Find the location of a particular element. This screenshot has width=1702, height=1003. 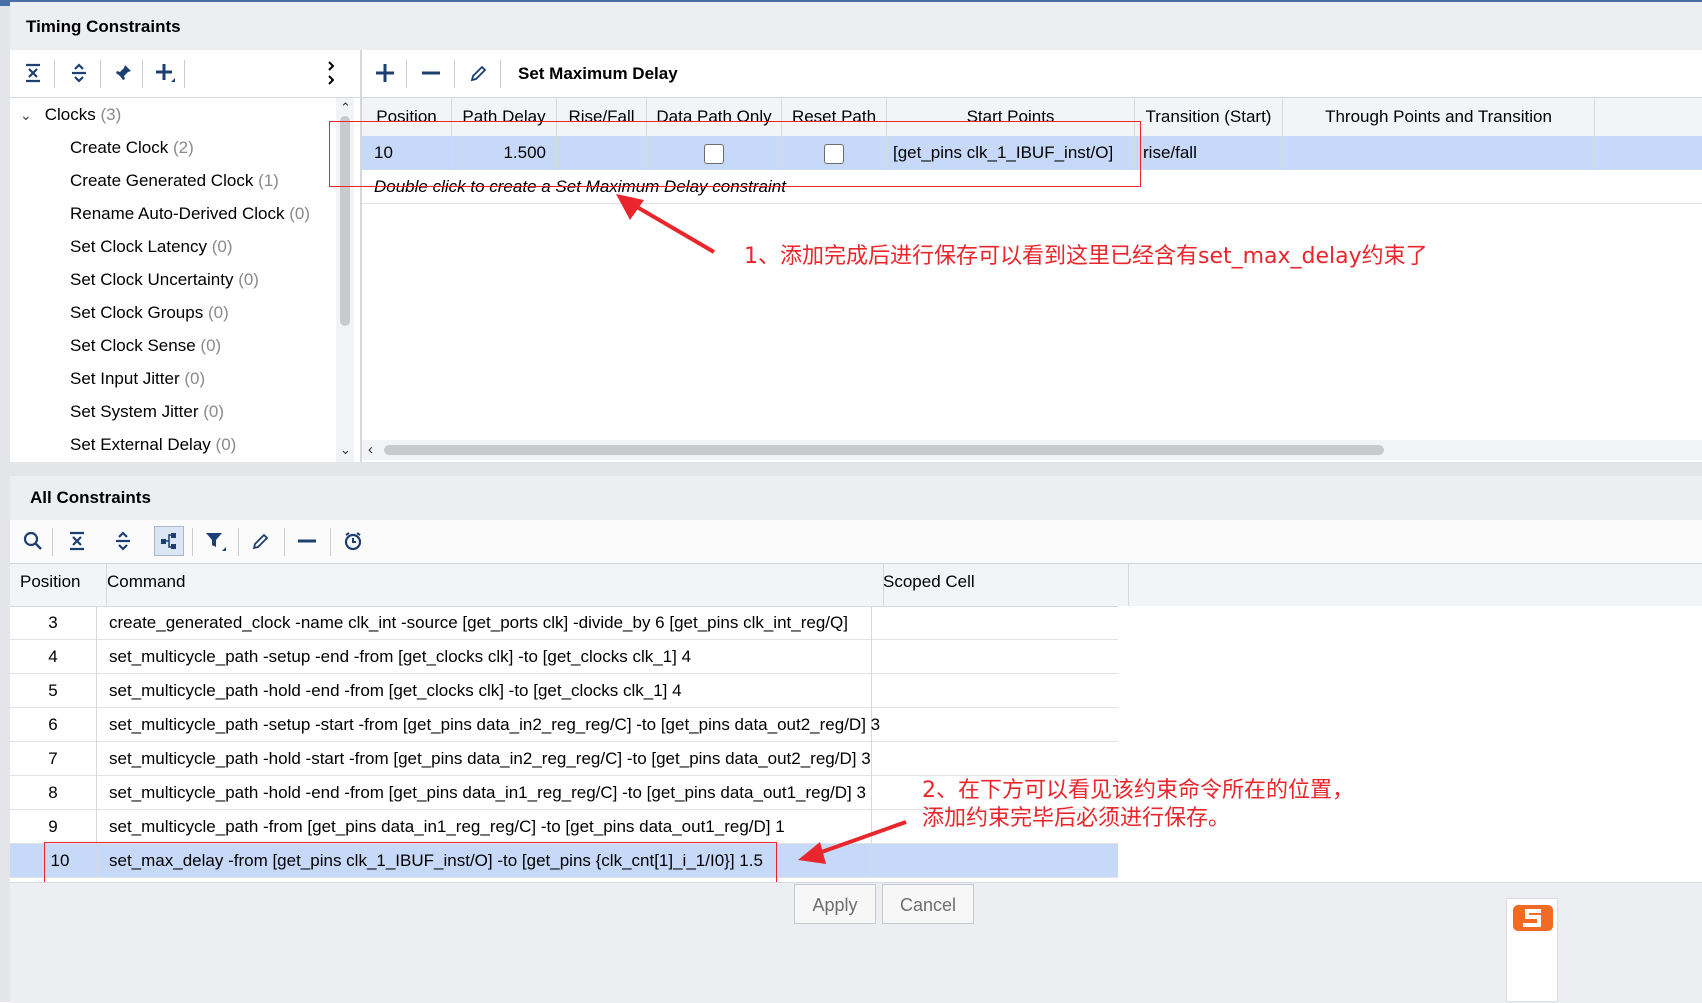

group-by-type-icon is located at coordinates (169, 541).